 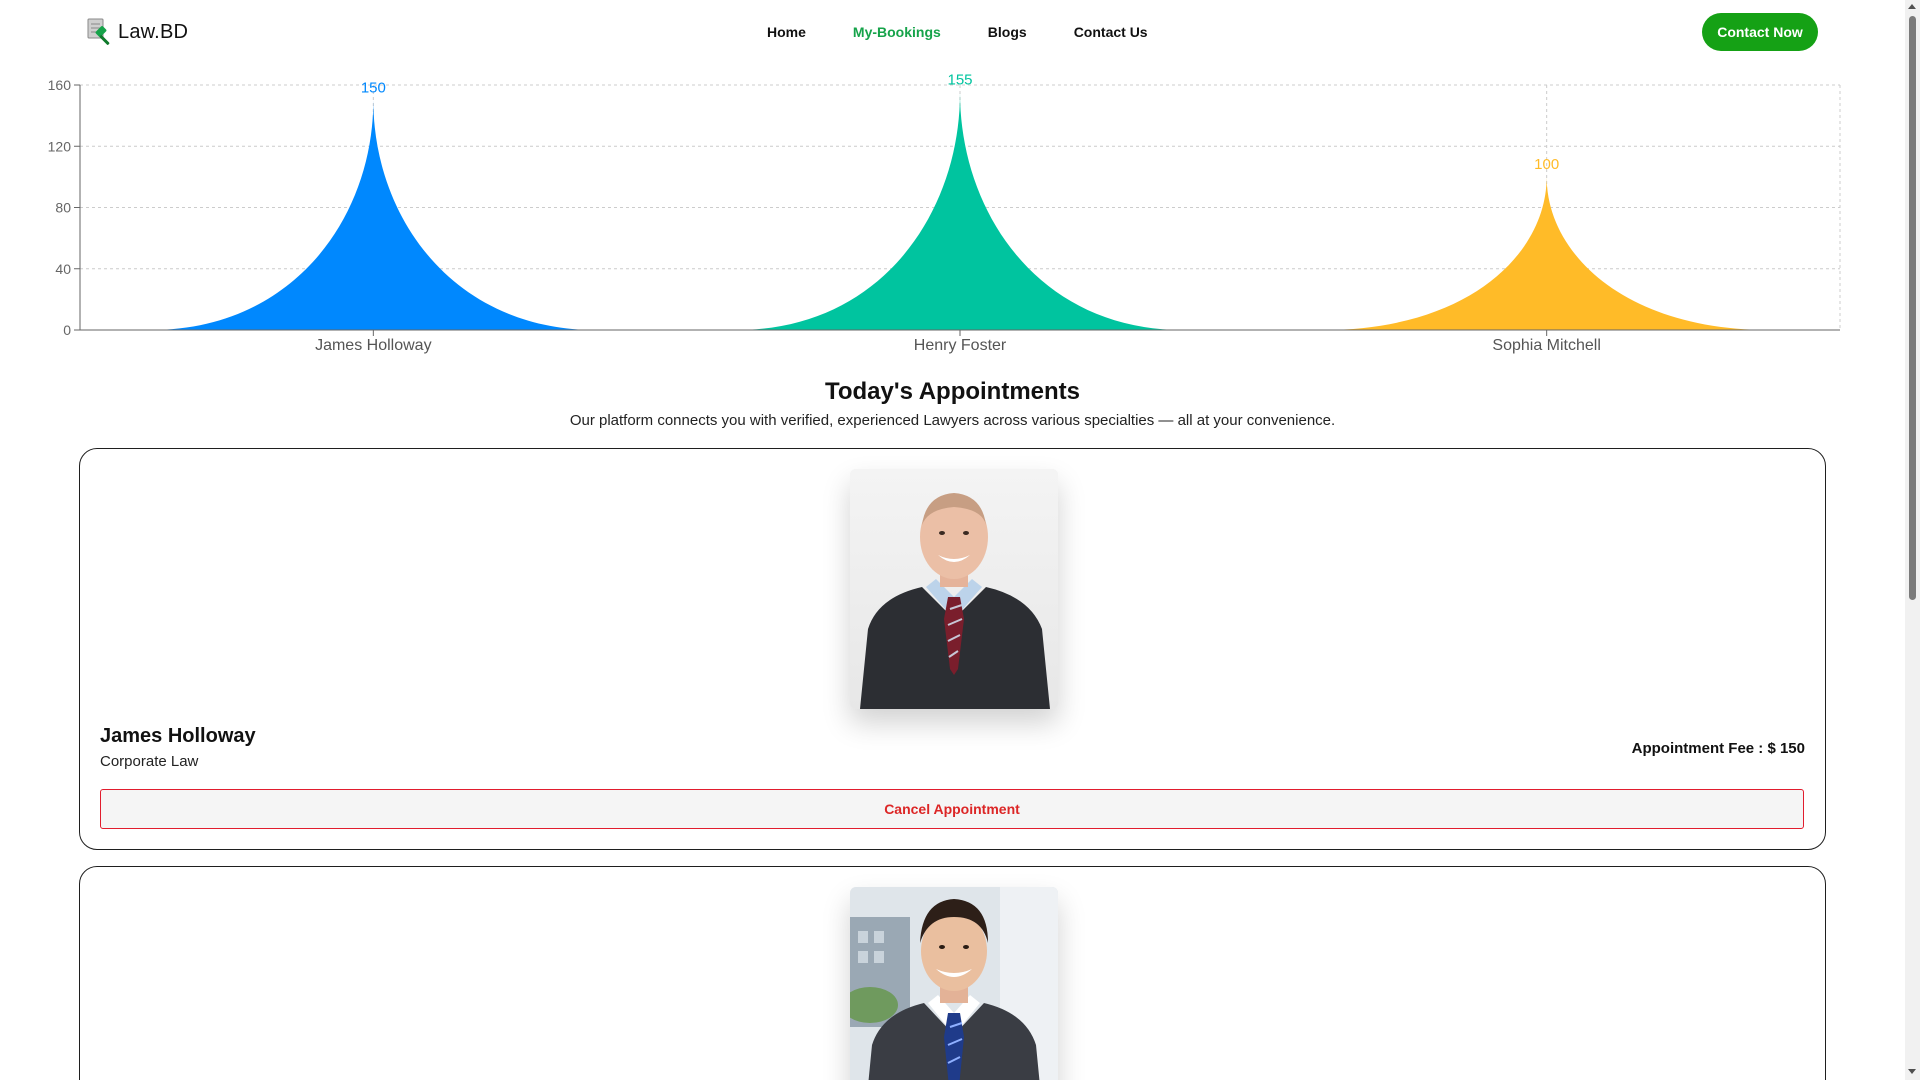 I want to click on y-tick-label: 40, so click(x=63, y=269).